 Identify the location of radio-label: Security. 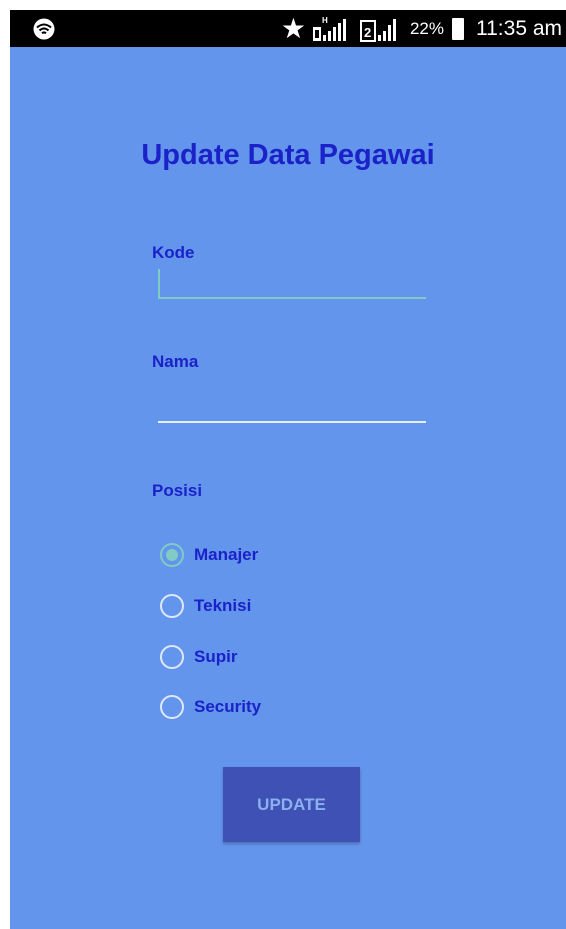
(228, 706).